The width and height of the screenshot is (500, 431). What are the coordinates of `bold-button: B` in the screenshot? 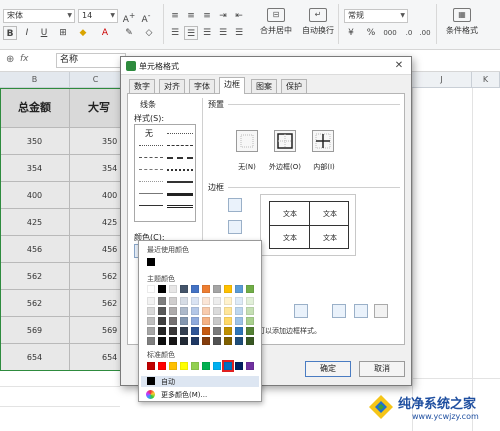 It's located at (10, 33).